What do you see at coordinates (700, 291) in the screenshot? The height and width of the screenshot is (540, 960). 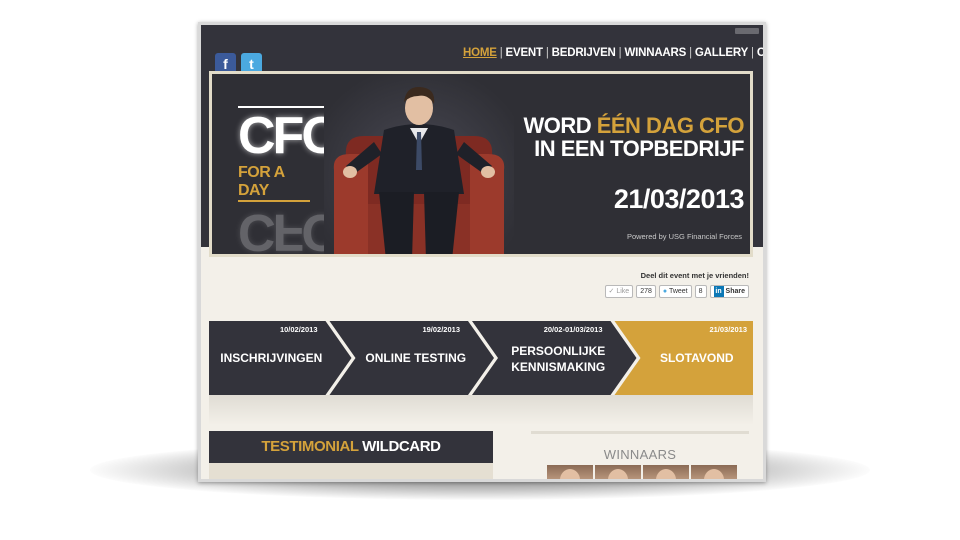 I see `tweet-count: 8` at bounding box center [700, 291].